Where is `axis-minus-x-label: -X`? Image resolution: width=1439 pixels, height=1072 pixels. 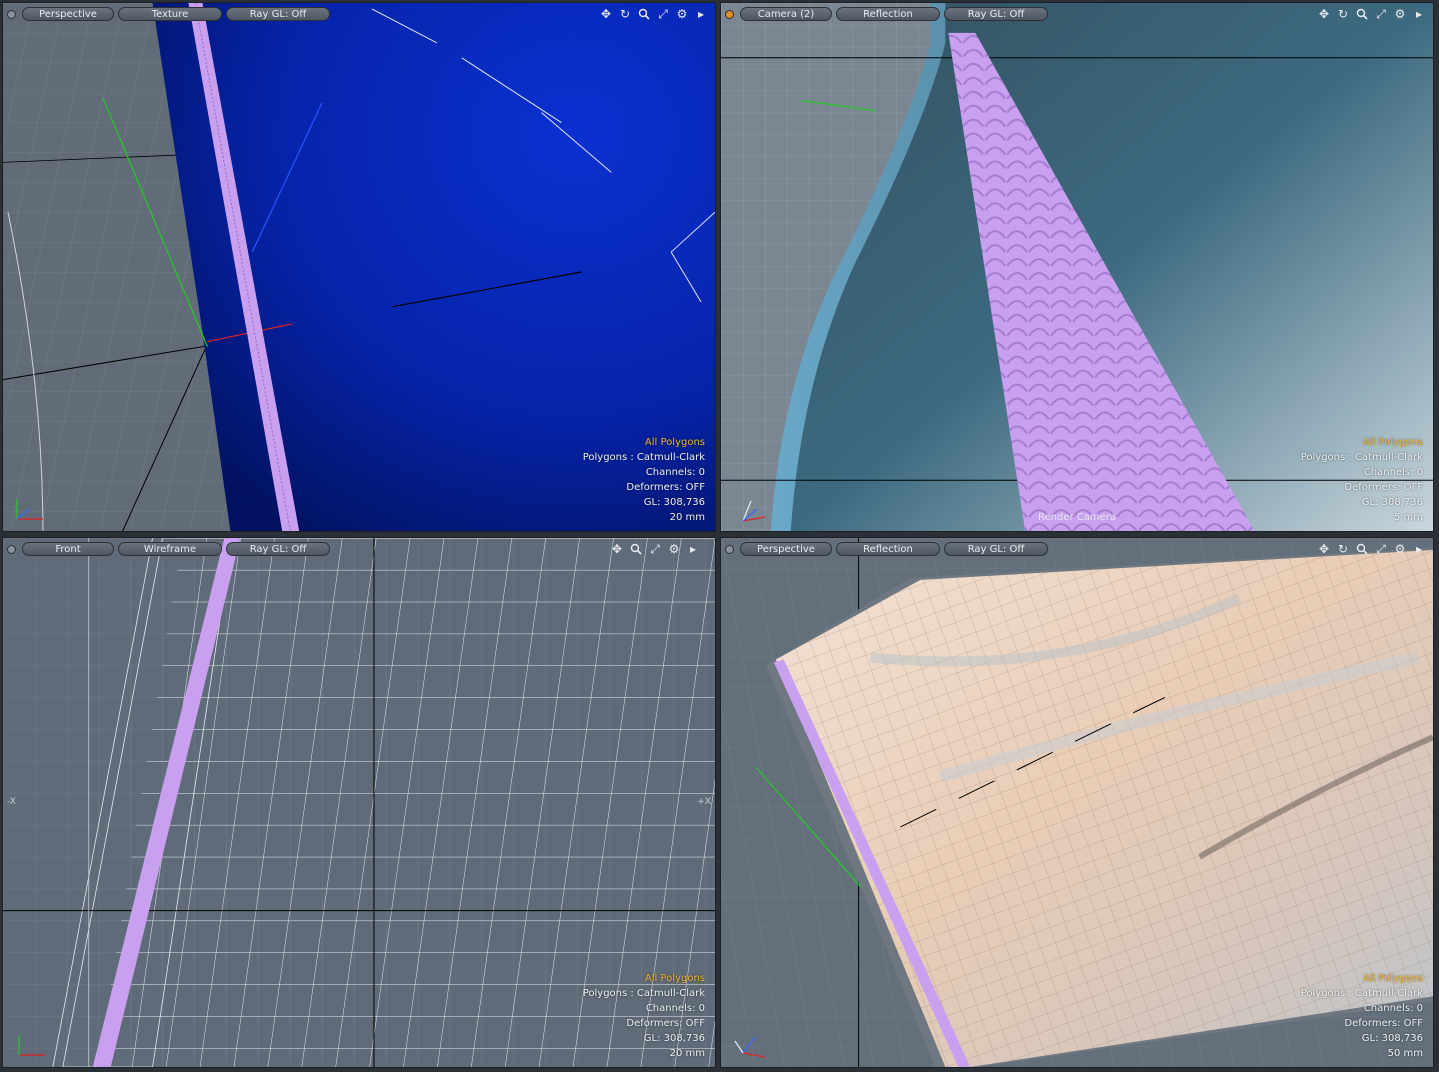
axis-minus-x-label: -X is located at coordinates (11, 802).